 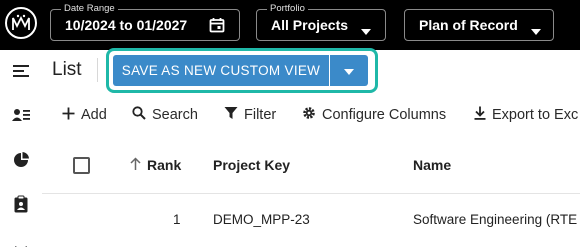 I want to click on plan-selector: Plan of Record, so click(x=479, y=25).